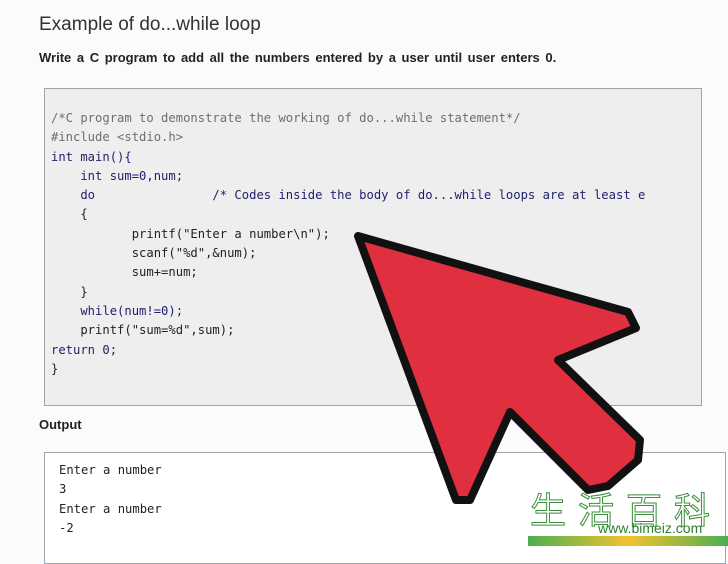 The image size is (728, 564). What do you see at coordinates (628, 541) in the screenshot?
I see `watermark-band` at bounding box center [628, 541].